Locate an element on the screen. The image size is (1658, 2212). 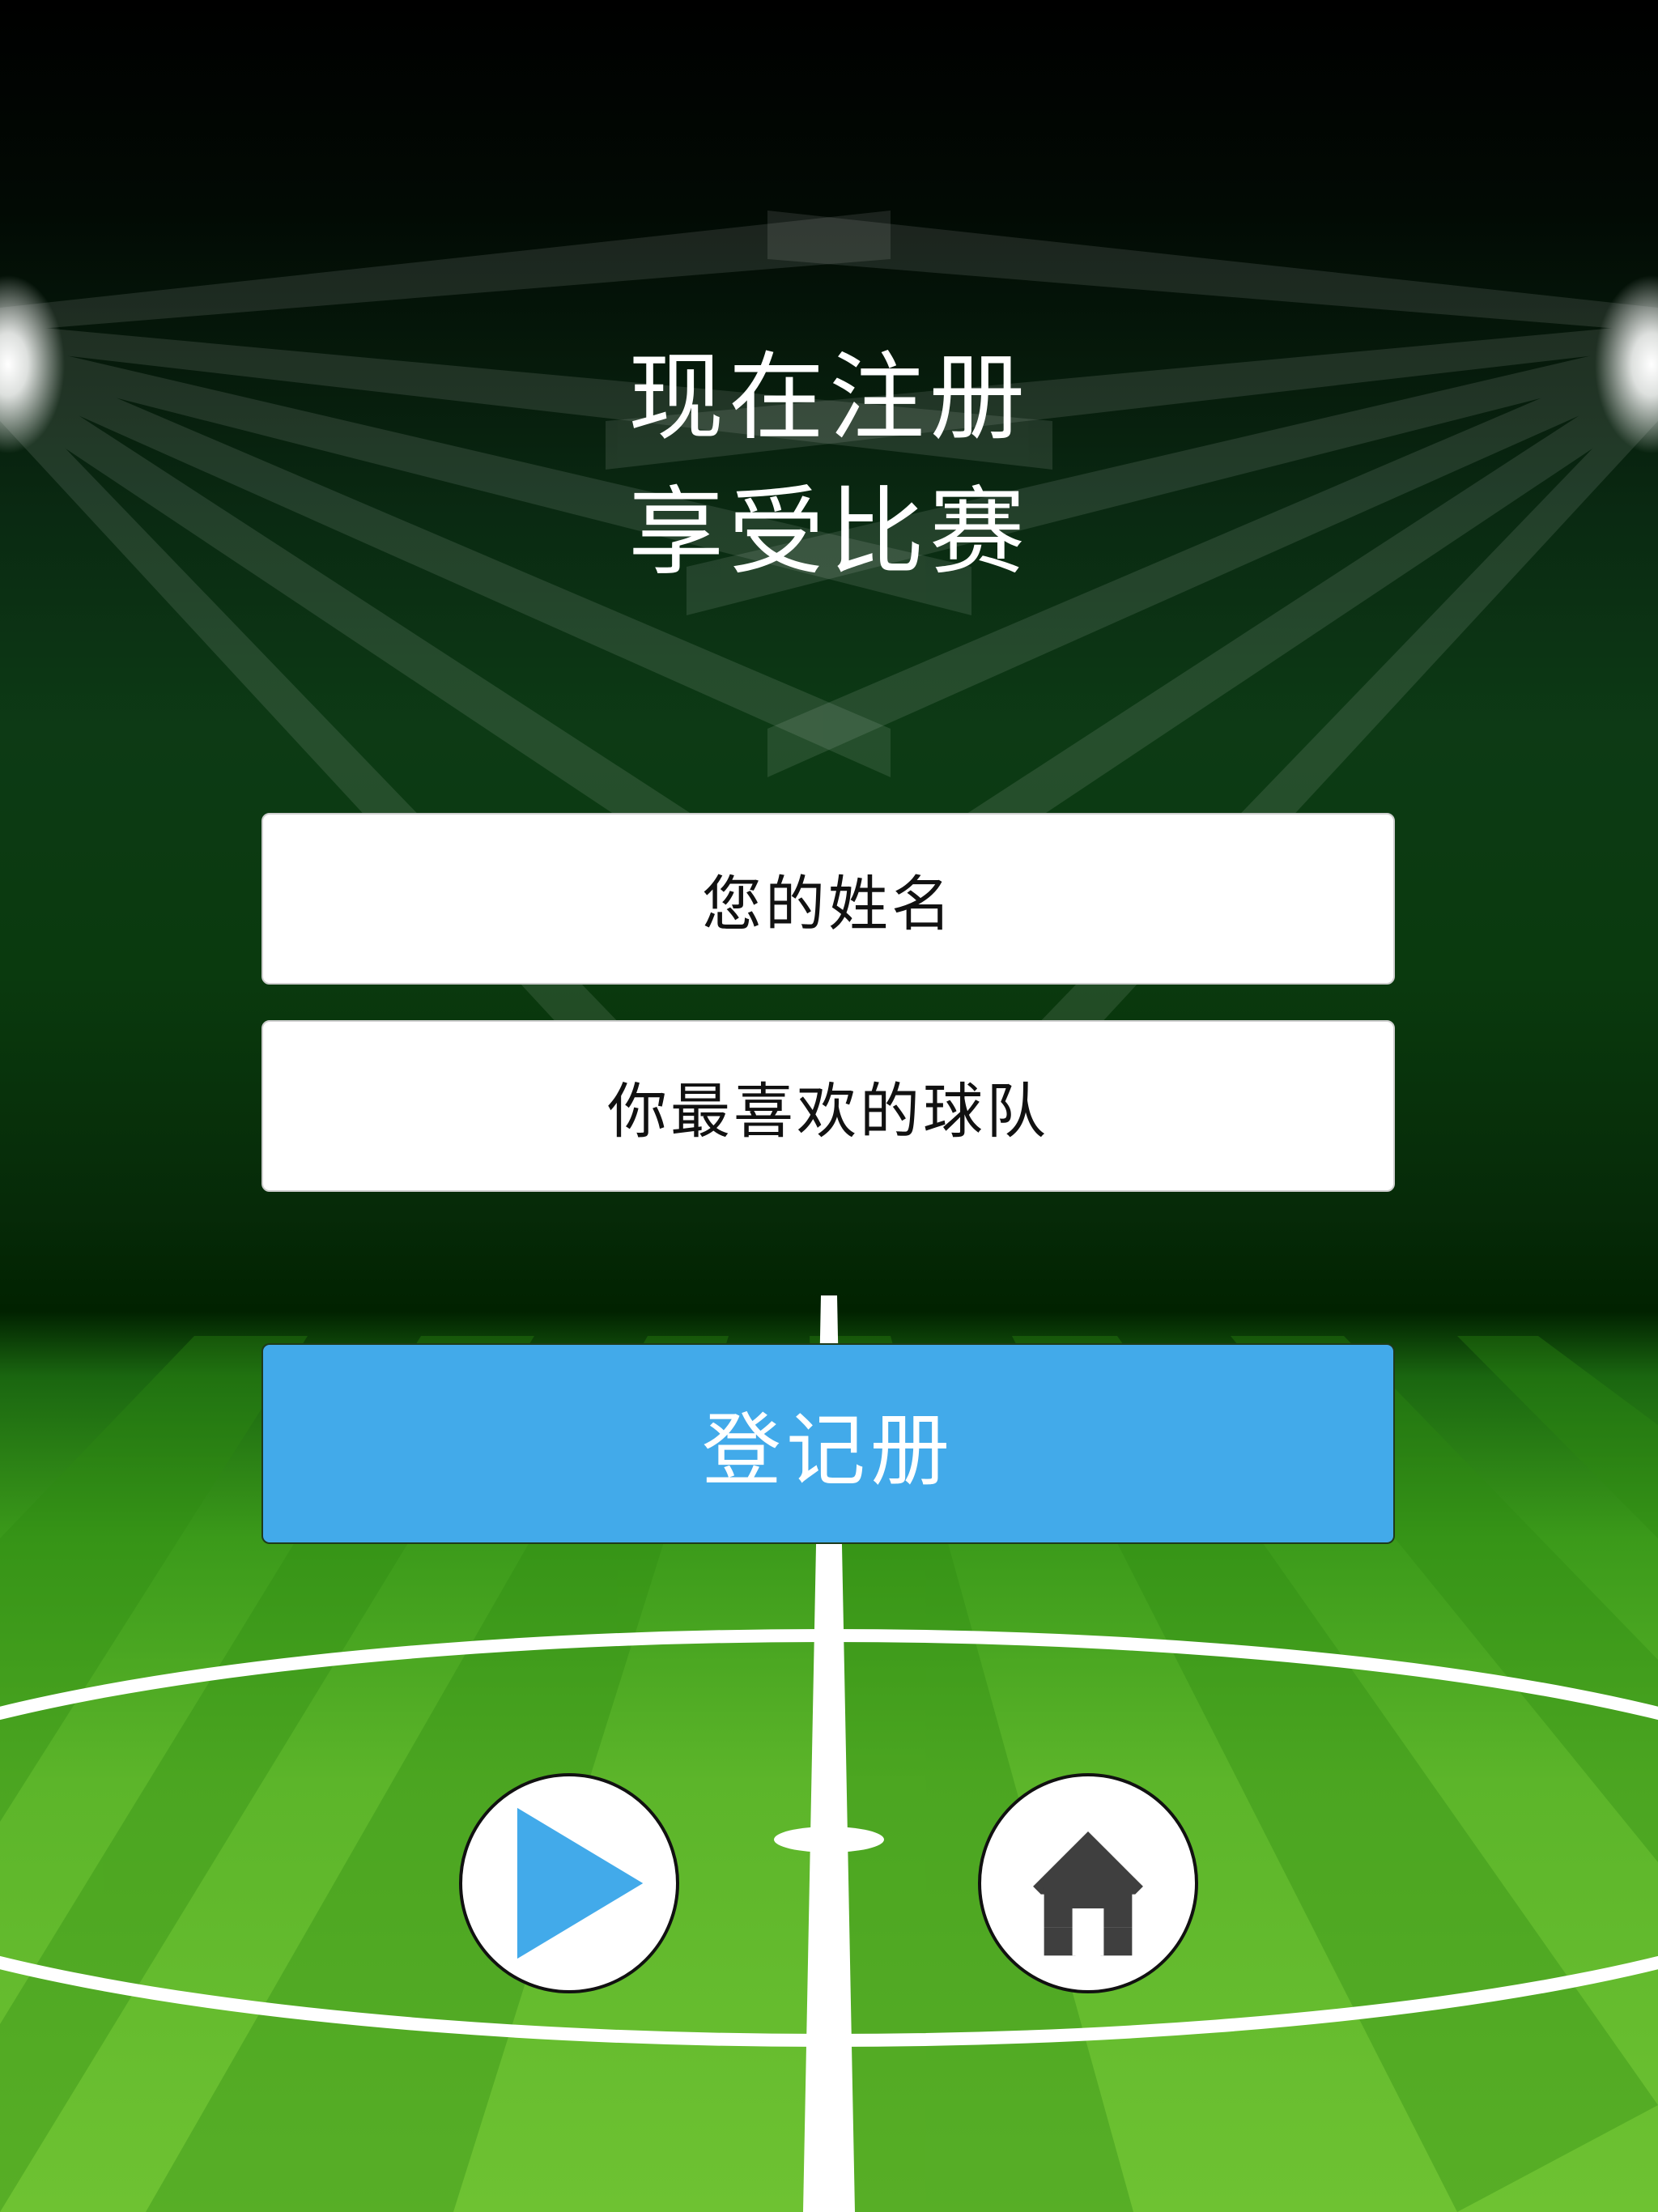
play-button is located at coordinates (569, 1883).